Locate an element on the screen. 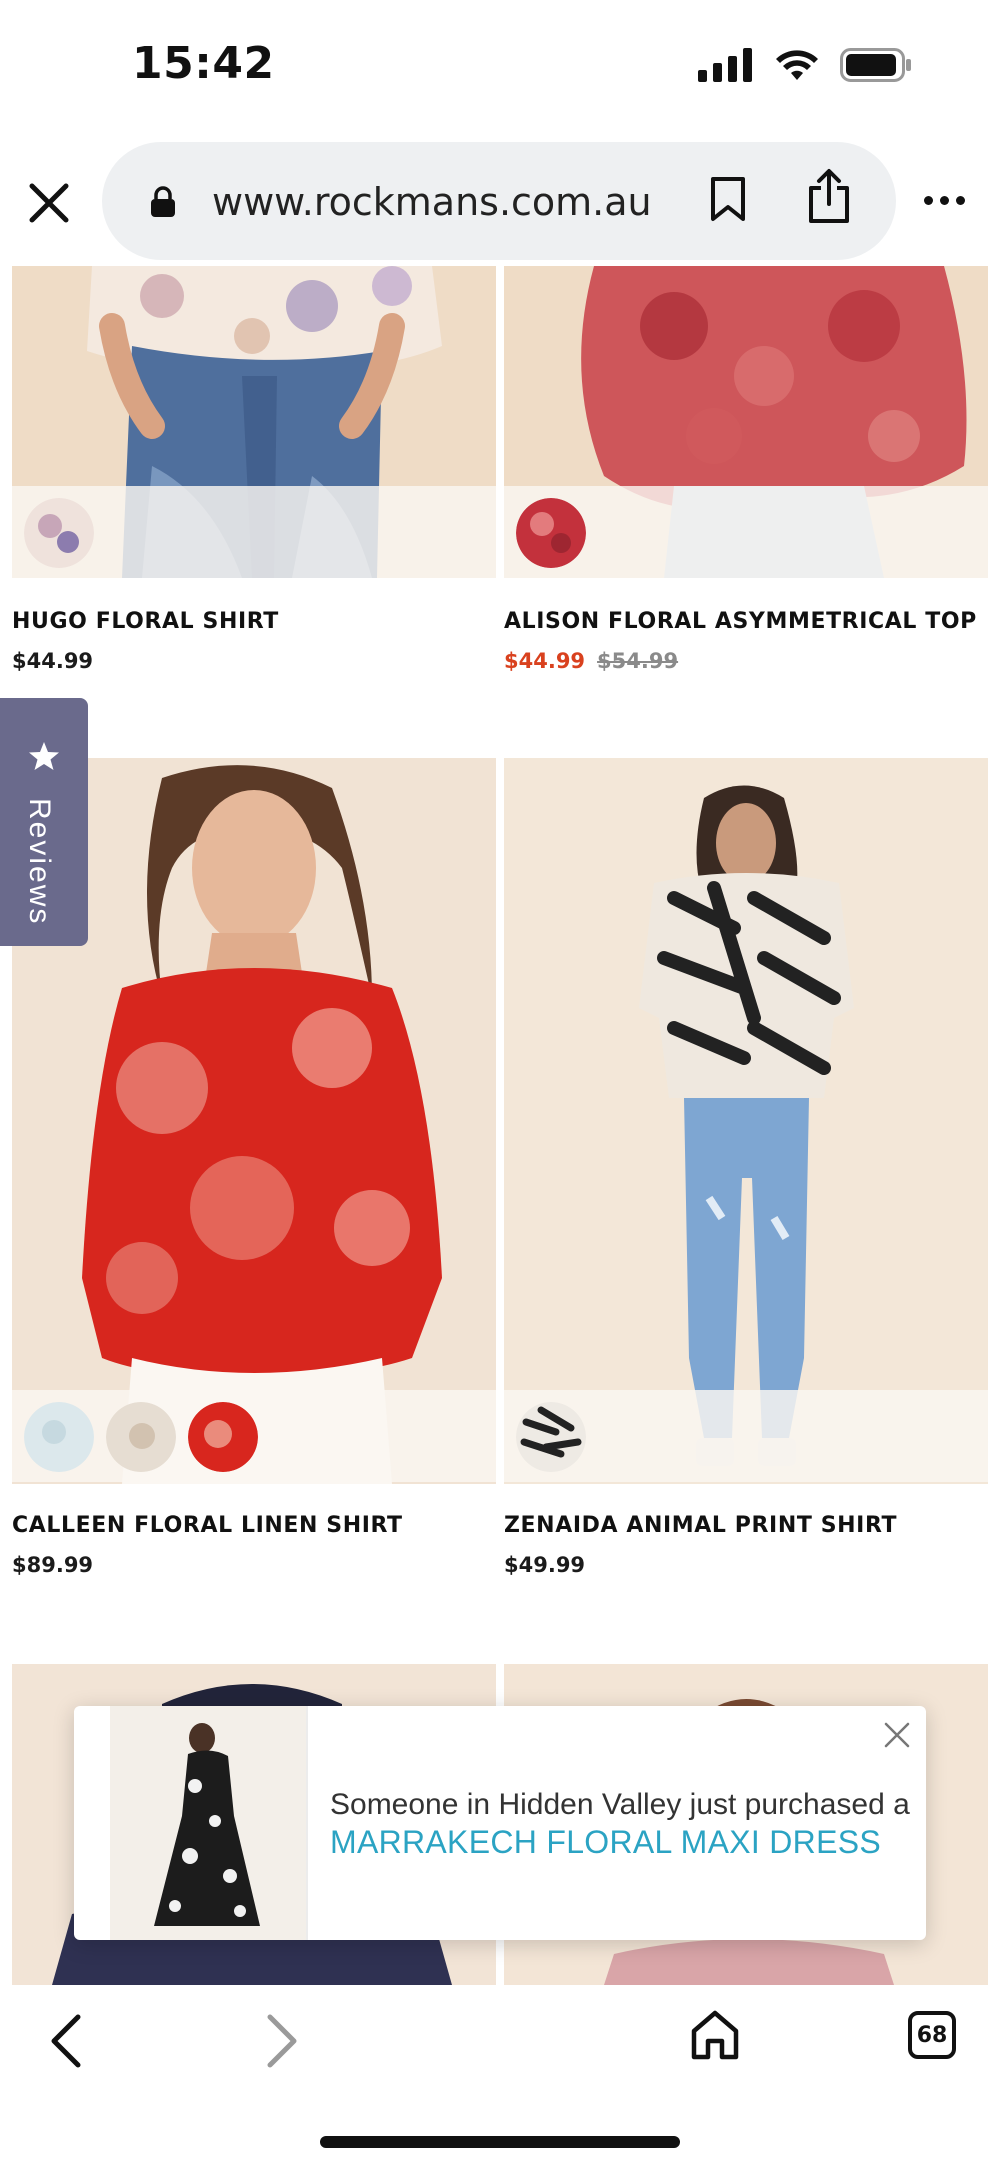 Image resolution: width=1000 pixels, height=2167 pixels. status-icons is located at coordinates (805, 65).